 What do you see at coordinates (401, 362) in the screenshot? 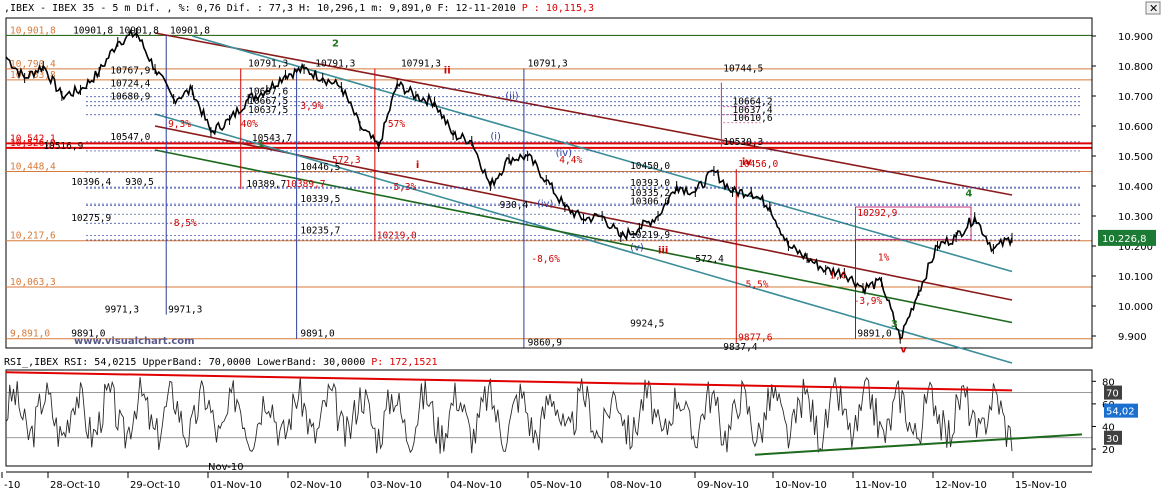
I see `rsi-title-extra: P: 172,1521` at bounding box center [401, 362].